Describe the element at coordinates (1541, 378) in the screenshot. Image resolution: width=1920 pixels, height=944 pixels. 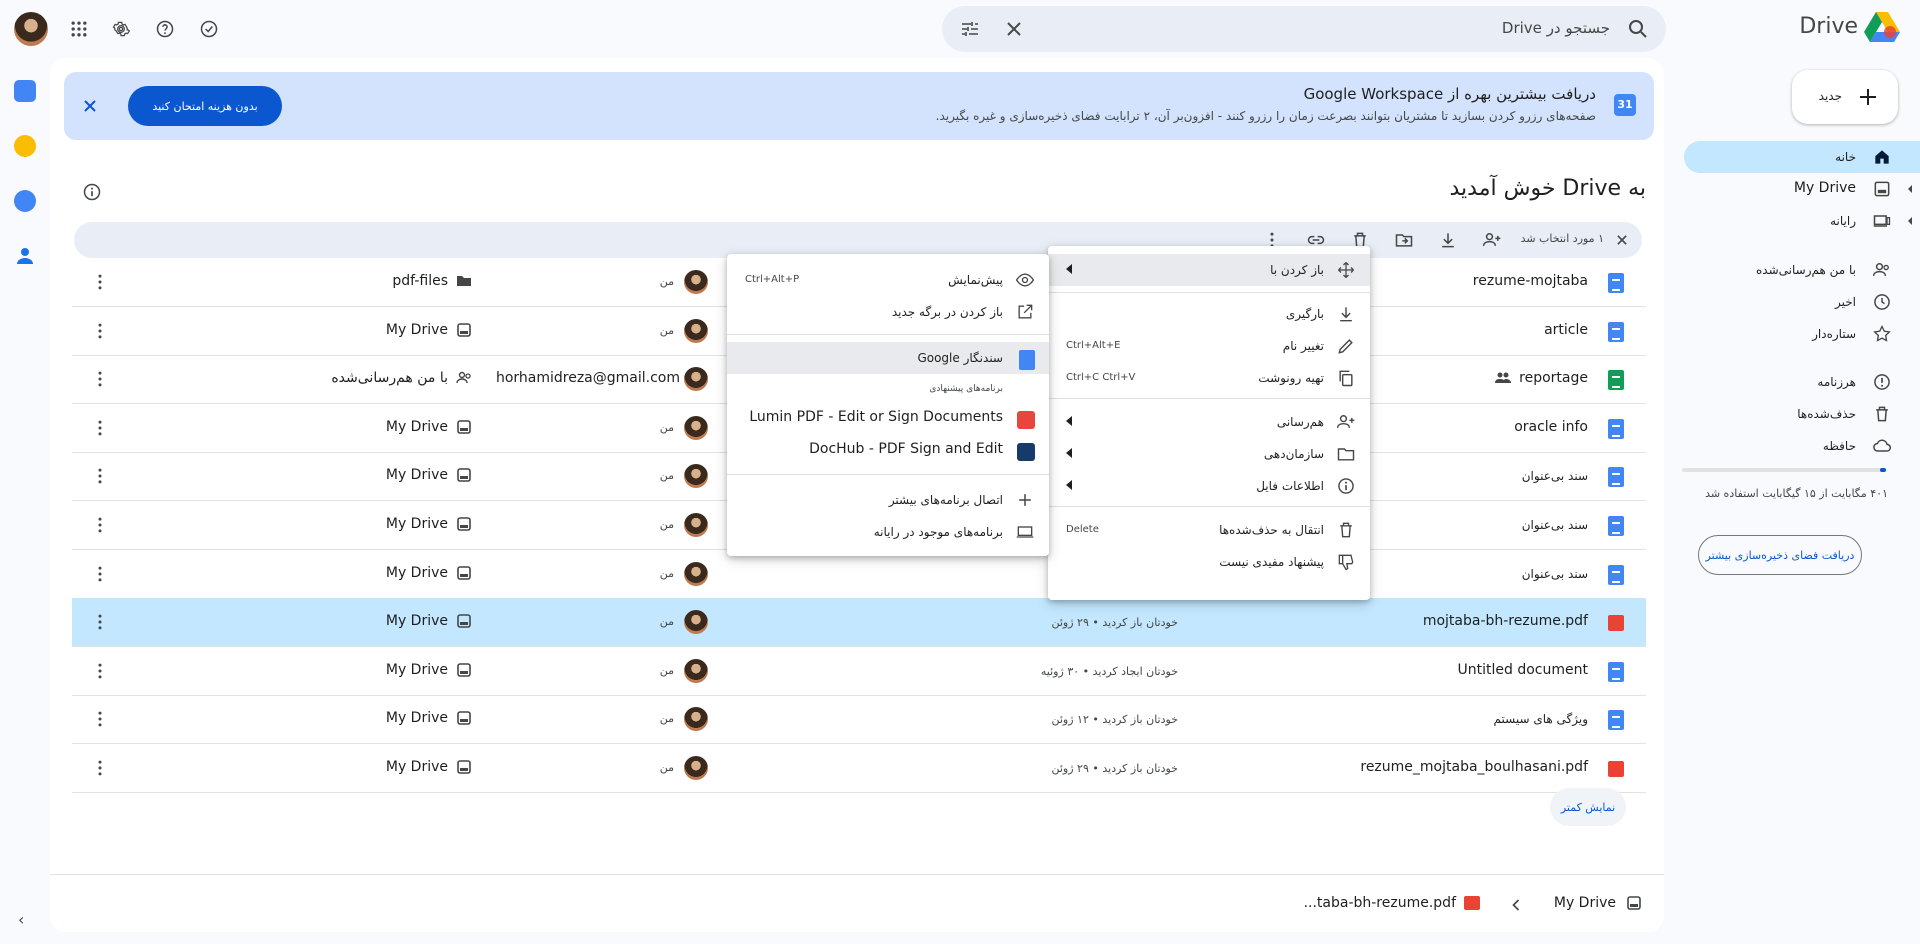
I see `file-name: reportage` at that location.